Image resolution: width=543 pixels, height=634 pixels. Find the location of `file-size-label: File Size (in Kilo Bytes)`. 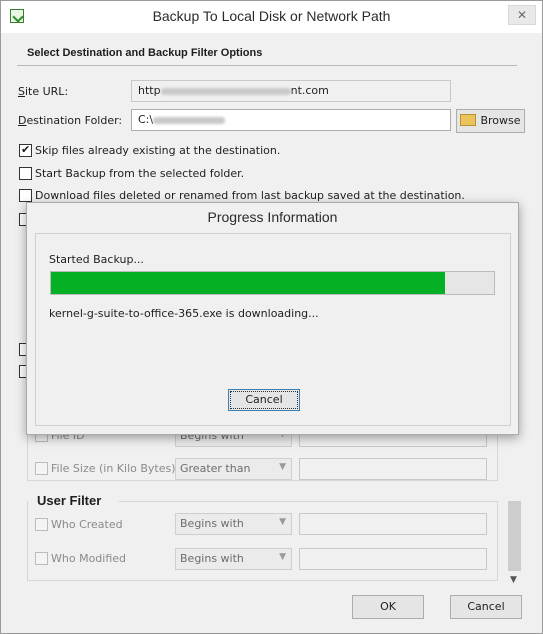

file-size-label: File Size (in Kilo Bytes) is located at coordinates (113, 468).